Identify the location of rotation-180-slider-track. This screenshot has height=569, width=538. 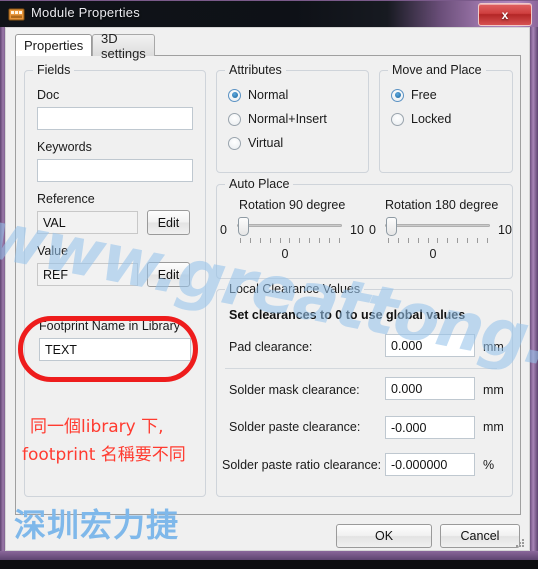
(437, 225).